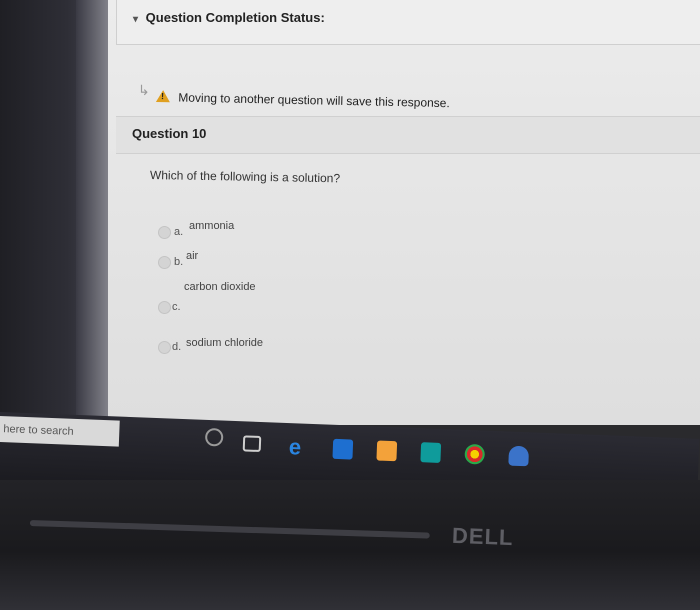 The height and width of the screenshot is (610, 700). I want to click on taskbar-search-box: here to search, so click(60, 431).